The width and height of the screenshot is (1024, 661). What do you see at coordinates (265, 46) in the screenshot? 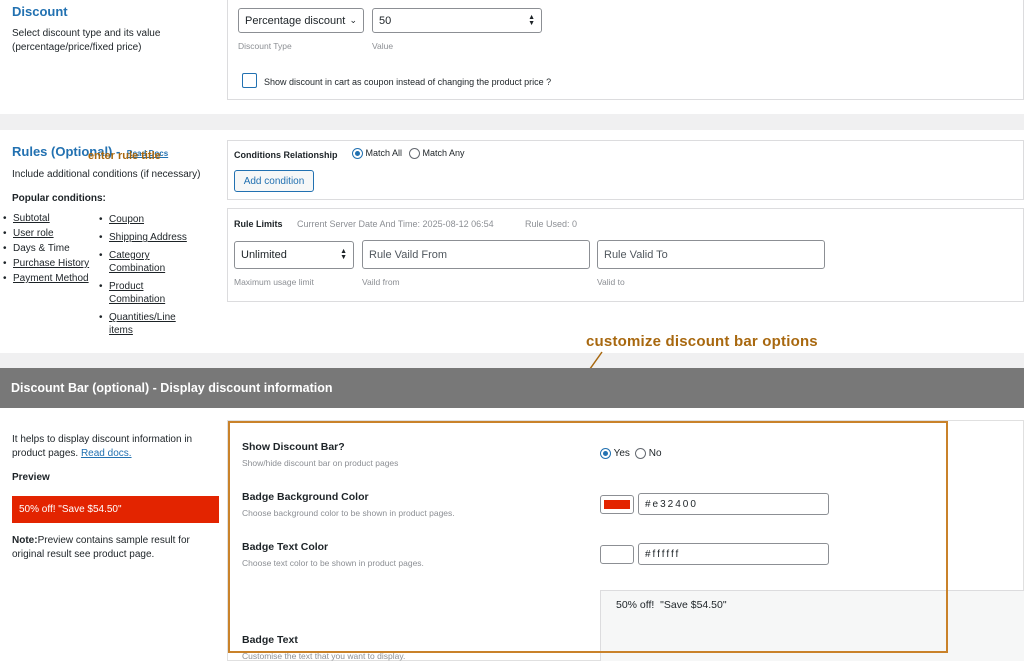
I see `discount-type-label: Discount Type` at bounding box center [265, 46].